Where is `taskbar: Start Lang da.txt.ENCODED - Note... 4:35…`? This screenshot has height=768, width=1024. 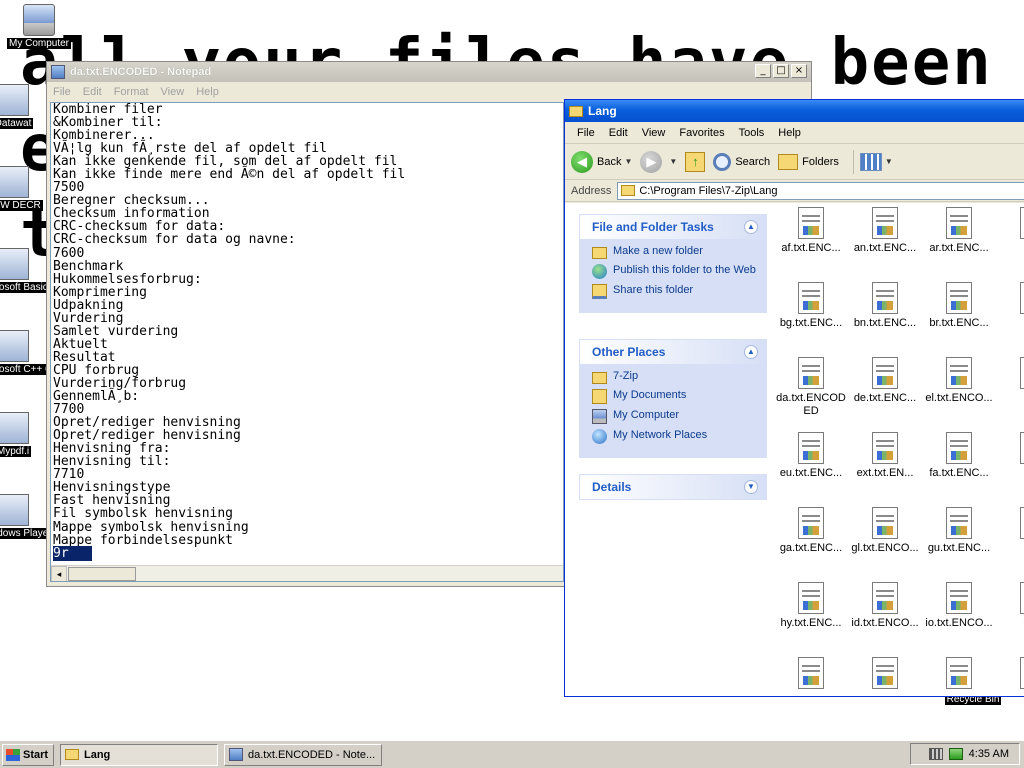 taskbar: Start Lang da.txt.ENCODED - Note... 4:35… is located at coordinates (512, 754).